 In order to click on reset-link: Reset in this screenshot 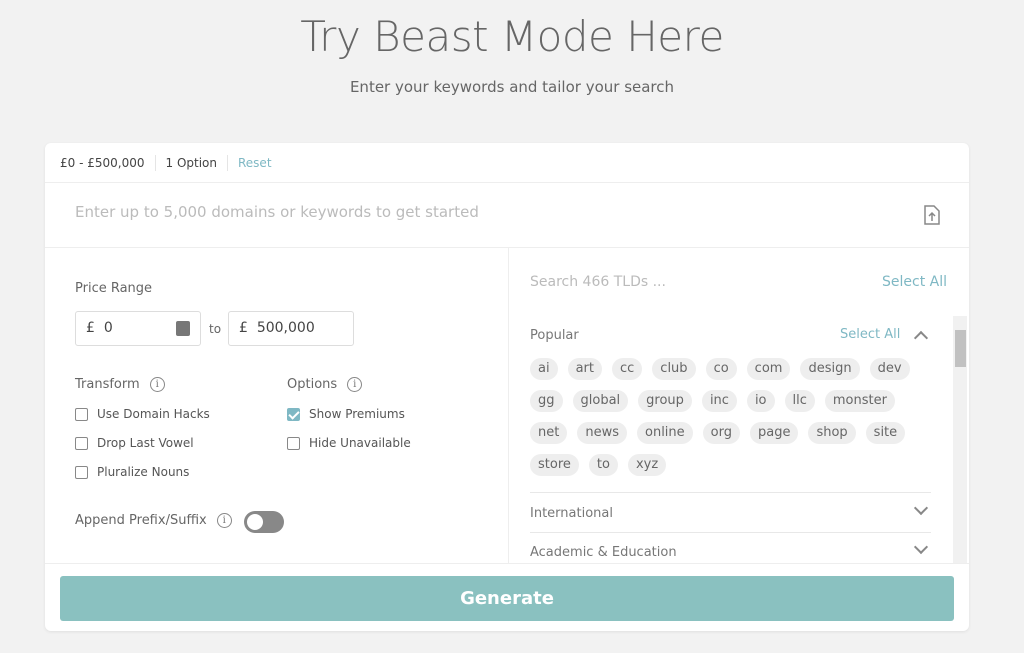, I will do `click(255, 163)`.